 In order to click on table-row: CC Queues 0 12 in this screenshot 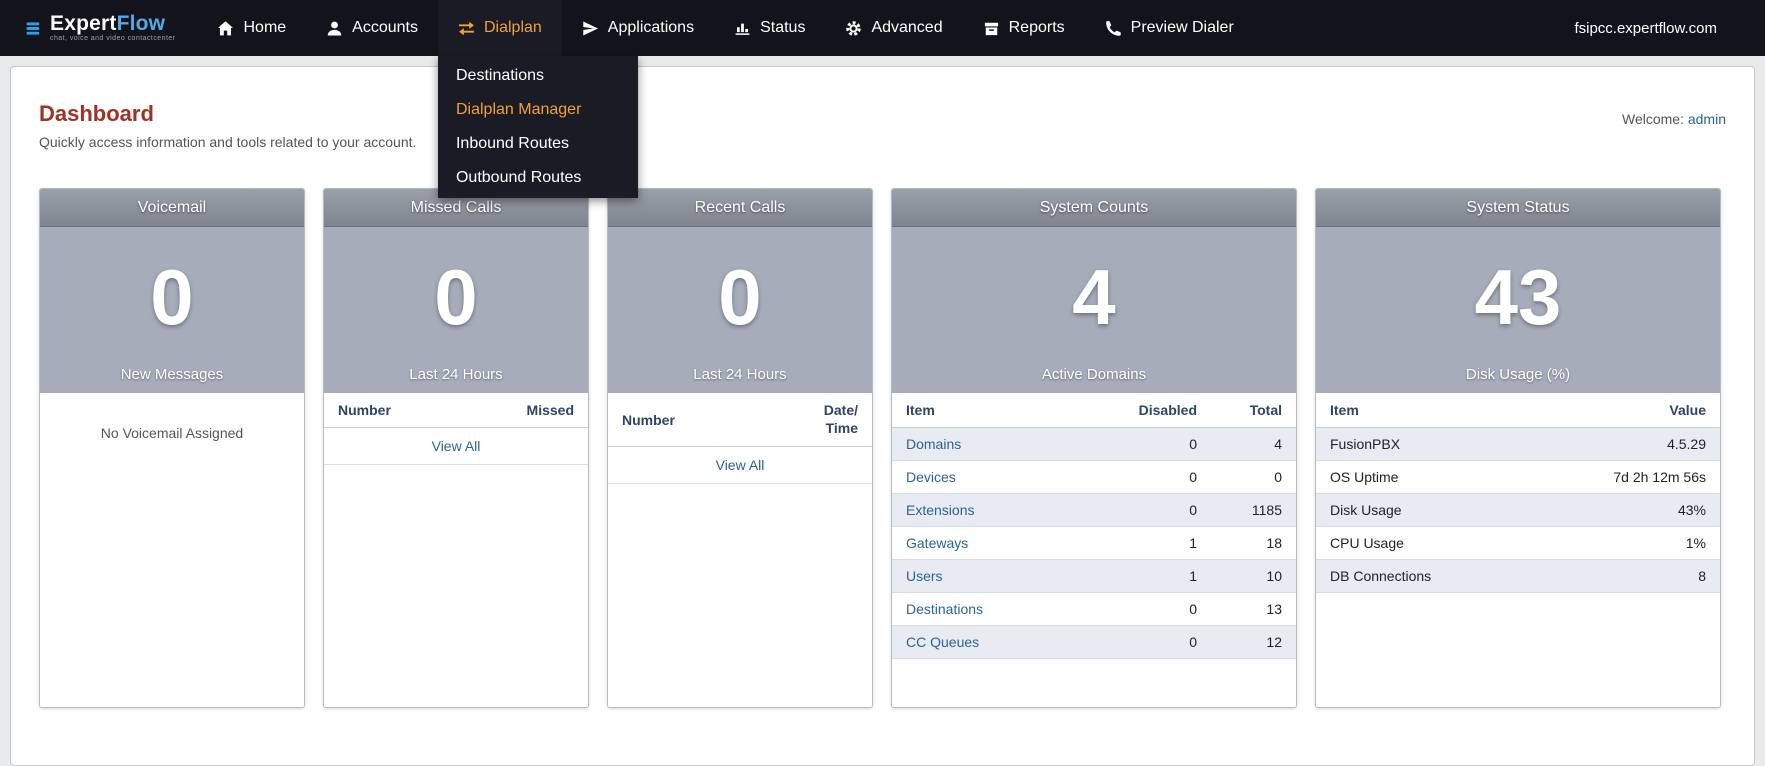, I will do `click(1094, 642)`.